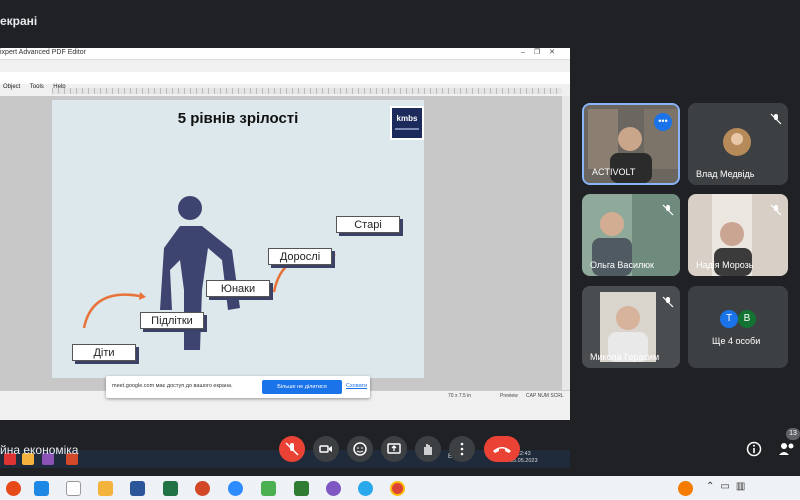 Image resolution: width=800 pixels, height=500 pixels. Describe the element at coordinates (614, 172) in the screenshot. I see `participant-name: ACTIVOLT` at that location.